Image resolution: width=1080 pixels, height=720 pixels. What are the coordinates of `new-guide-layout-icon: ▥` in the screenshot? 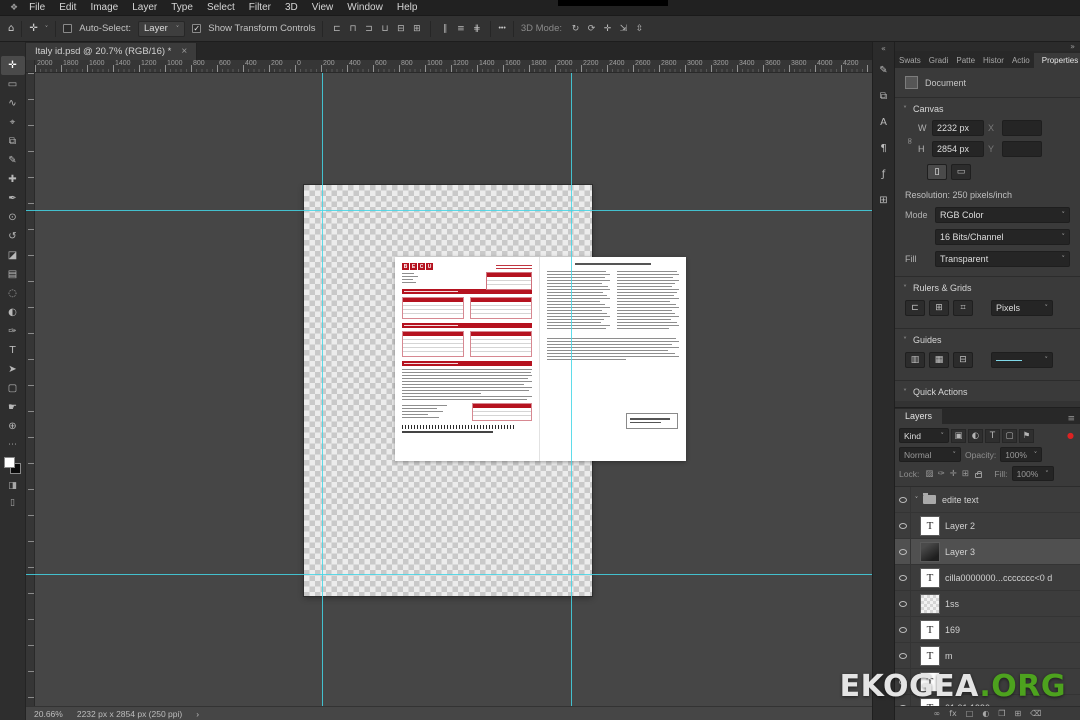 It's located at (915, 360).